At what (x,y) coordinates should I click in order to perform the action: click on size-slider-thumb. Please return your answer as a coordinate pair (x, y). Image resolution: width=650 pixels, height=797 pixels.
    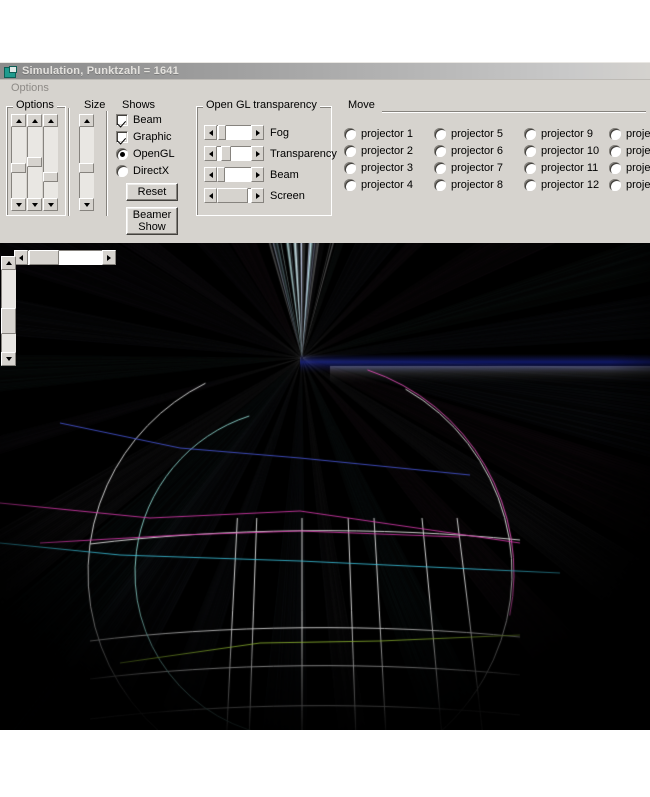
    Looking at the image, I should click on (86, 168).